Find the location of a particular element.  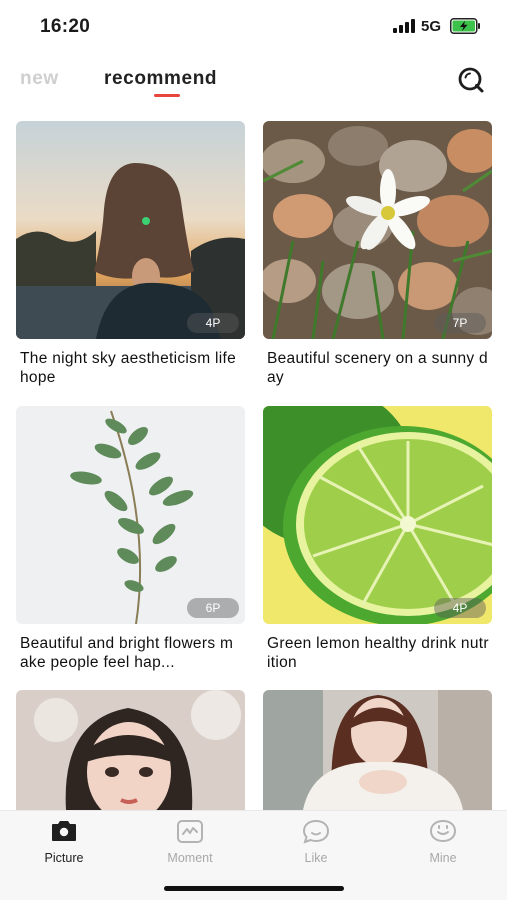

top-tab-bar: new recommend is located at coordinates (253, 83).